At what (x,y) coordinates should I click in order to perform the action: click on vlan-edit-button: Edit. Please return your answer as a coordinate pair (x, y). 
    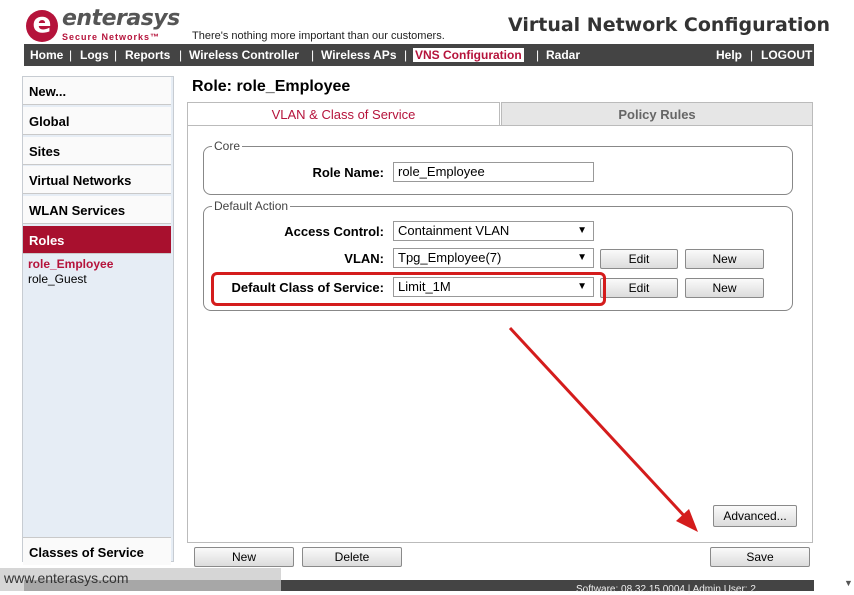
    Looking at the image, I should click on (639, 259).